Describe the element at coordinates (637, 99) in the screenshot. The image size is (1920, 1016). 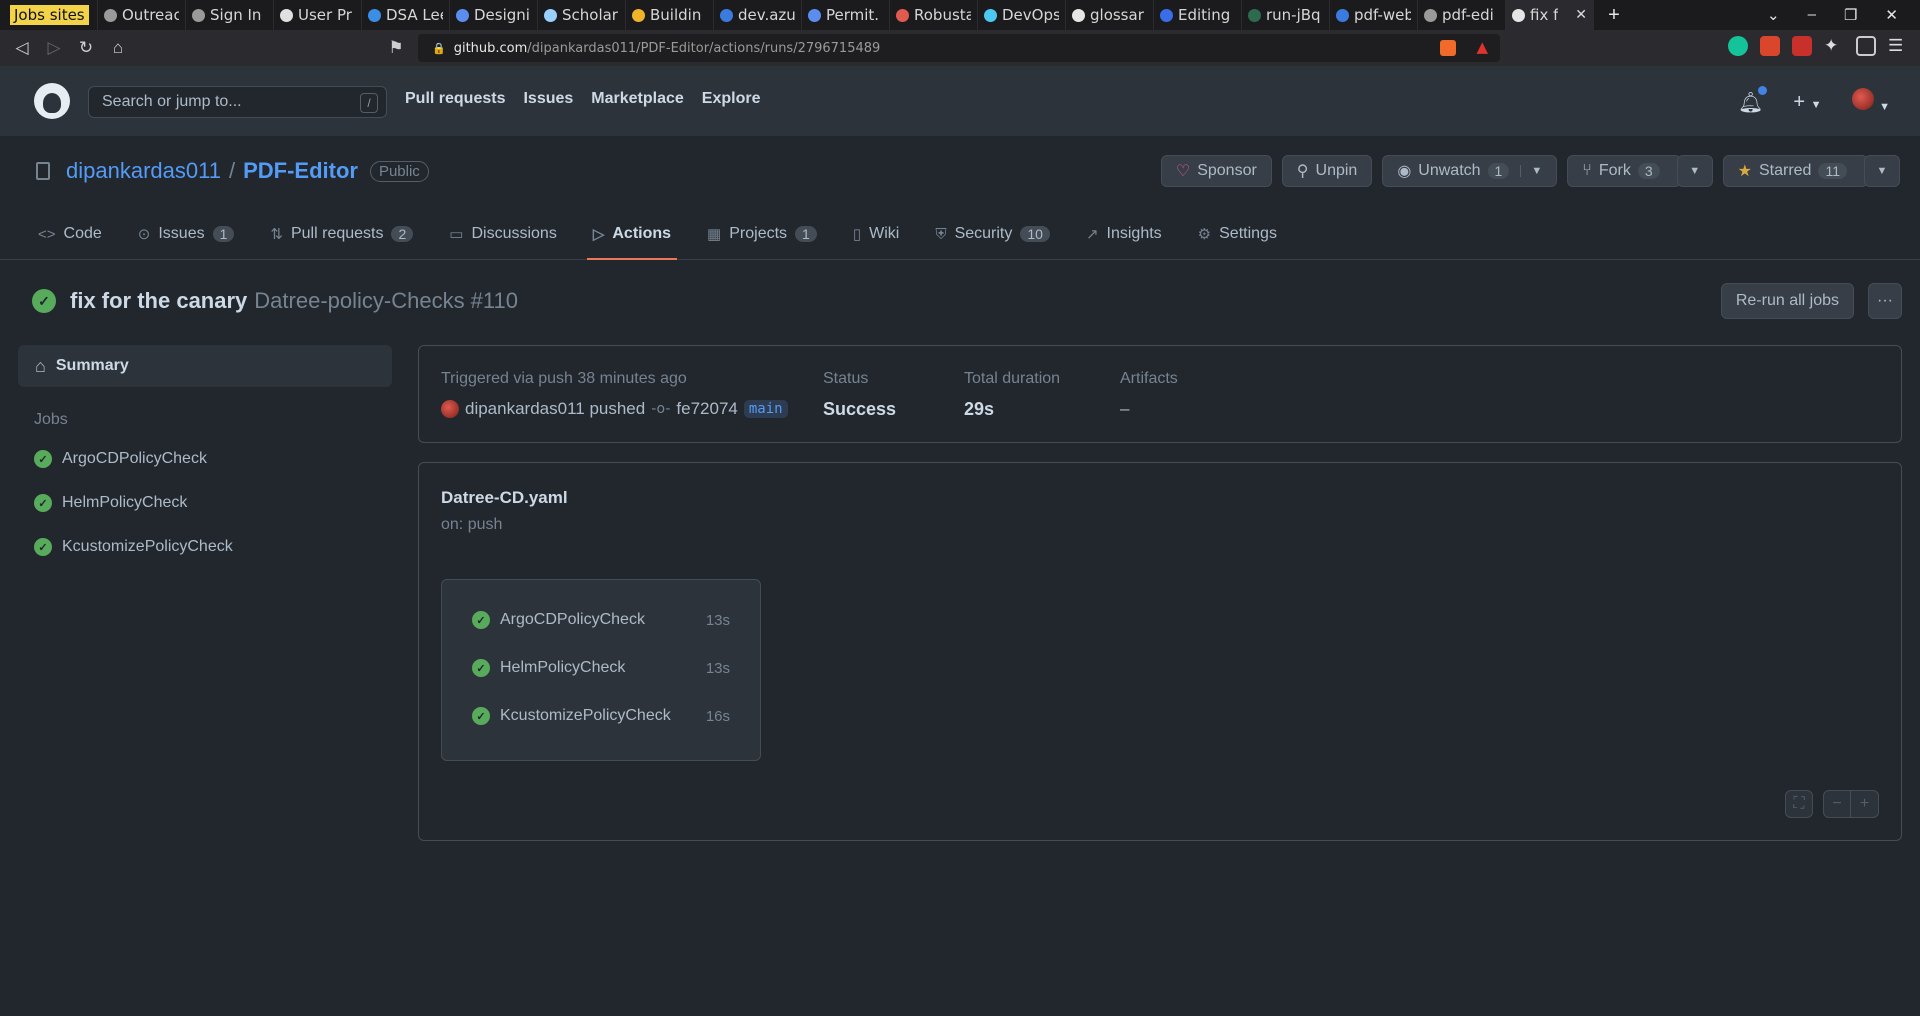
I see `nav-marketplace: Marketplace` at that location.